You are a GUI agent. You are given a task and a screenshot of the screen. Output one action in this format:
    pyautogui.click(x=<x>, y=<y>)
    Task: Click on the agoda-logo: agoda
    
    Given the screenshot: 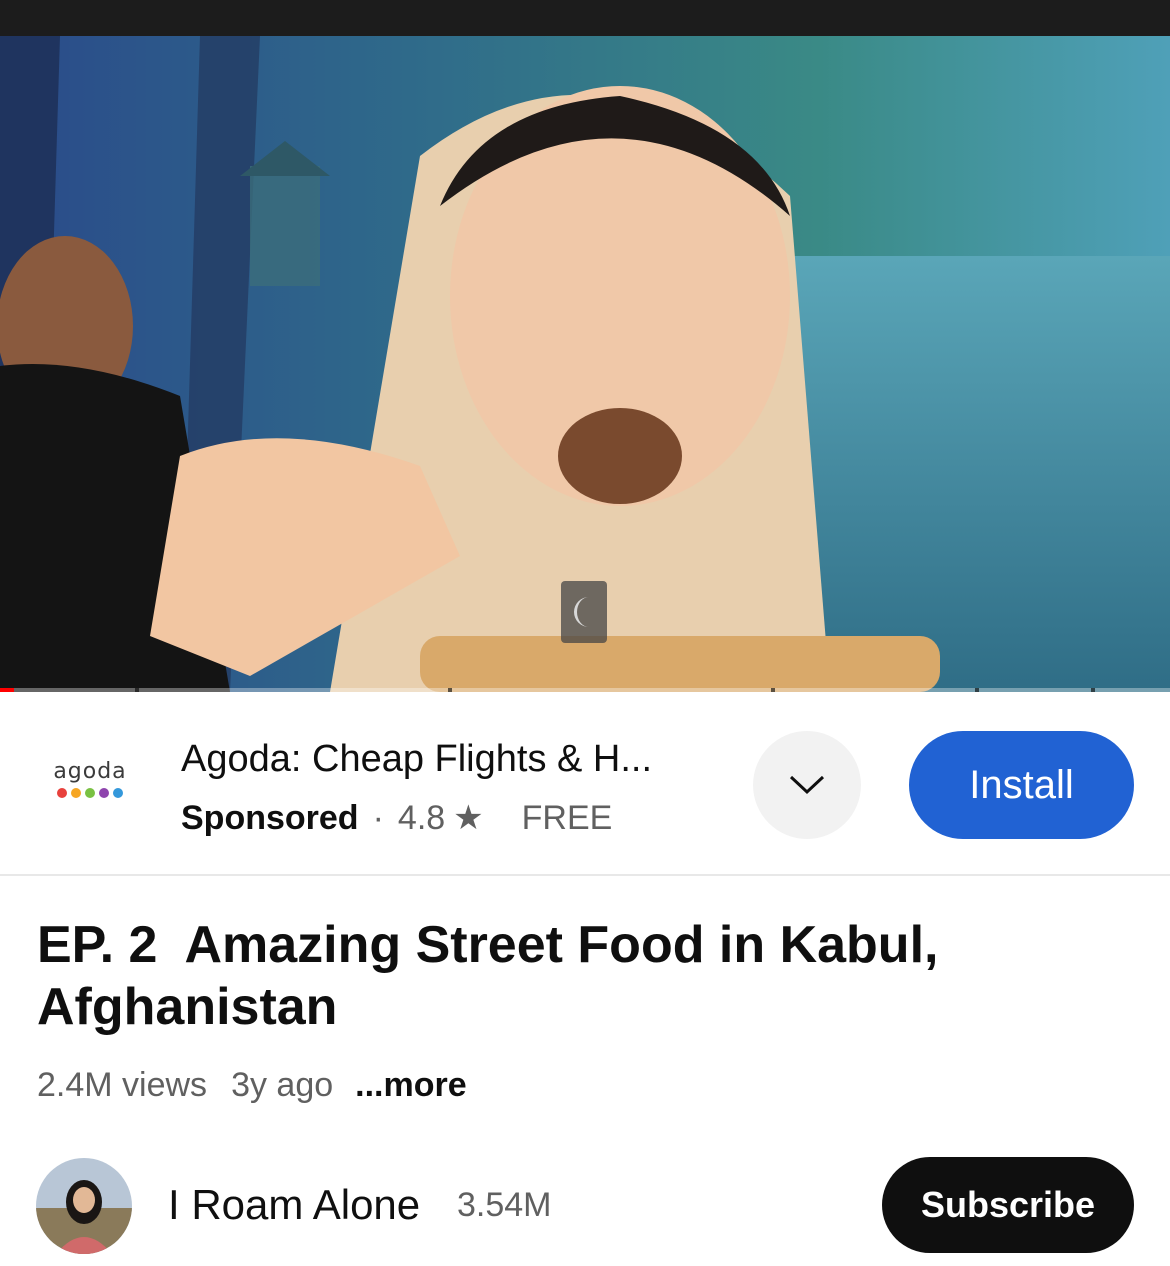 What is the action you would take?
    pyautogui.click(x=90, y=778)
    